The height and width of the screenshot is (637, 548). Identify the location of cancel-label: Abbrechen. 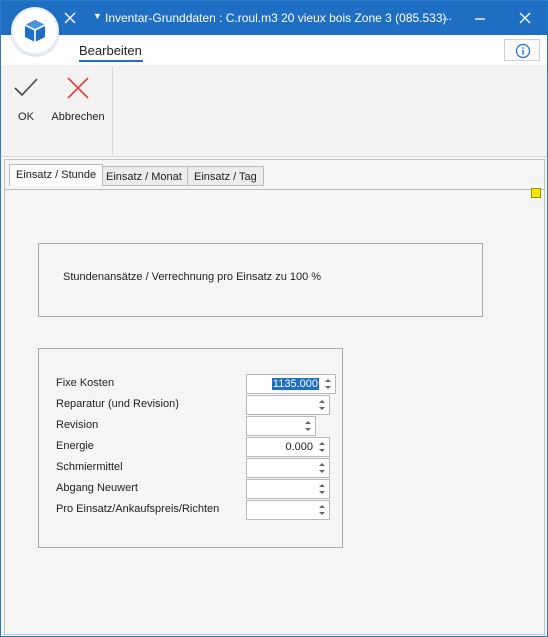
(78, 117).